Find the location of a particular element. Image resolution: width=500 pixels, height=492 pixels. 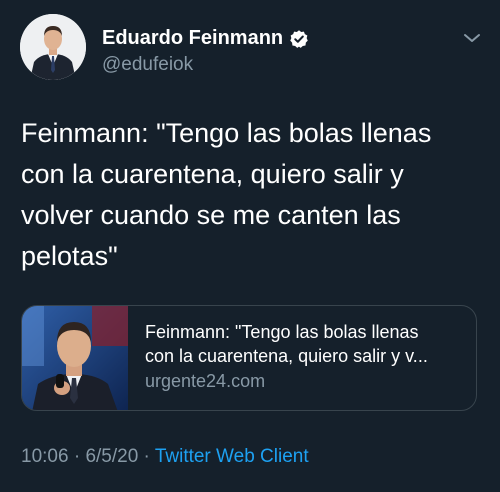

author-display-name: Eduardo Feinmann is located at coordinates (205, 38).